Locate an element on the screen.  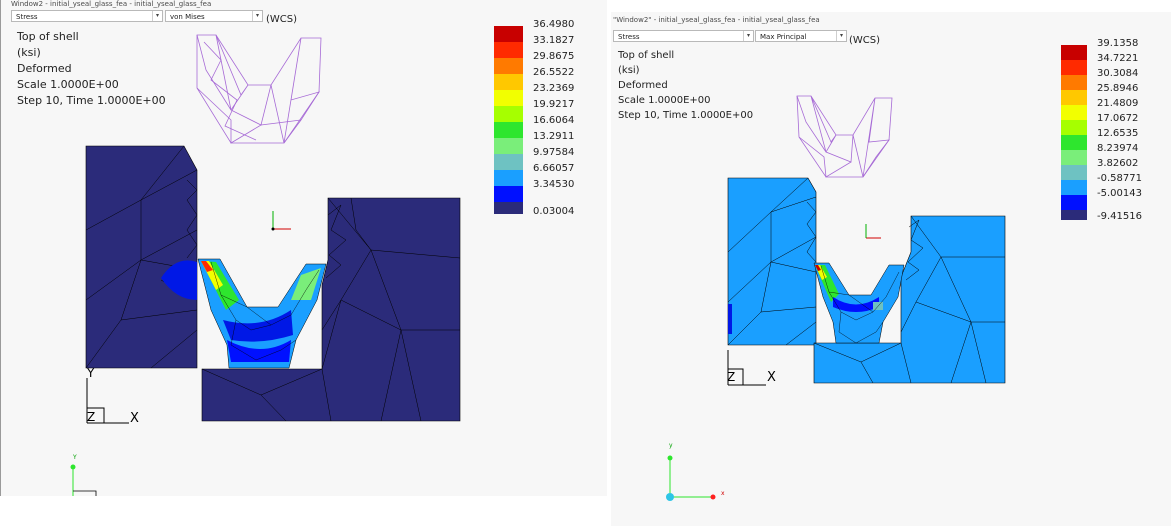
triad-label-y: Y is located at coordinates (75, 457).